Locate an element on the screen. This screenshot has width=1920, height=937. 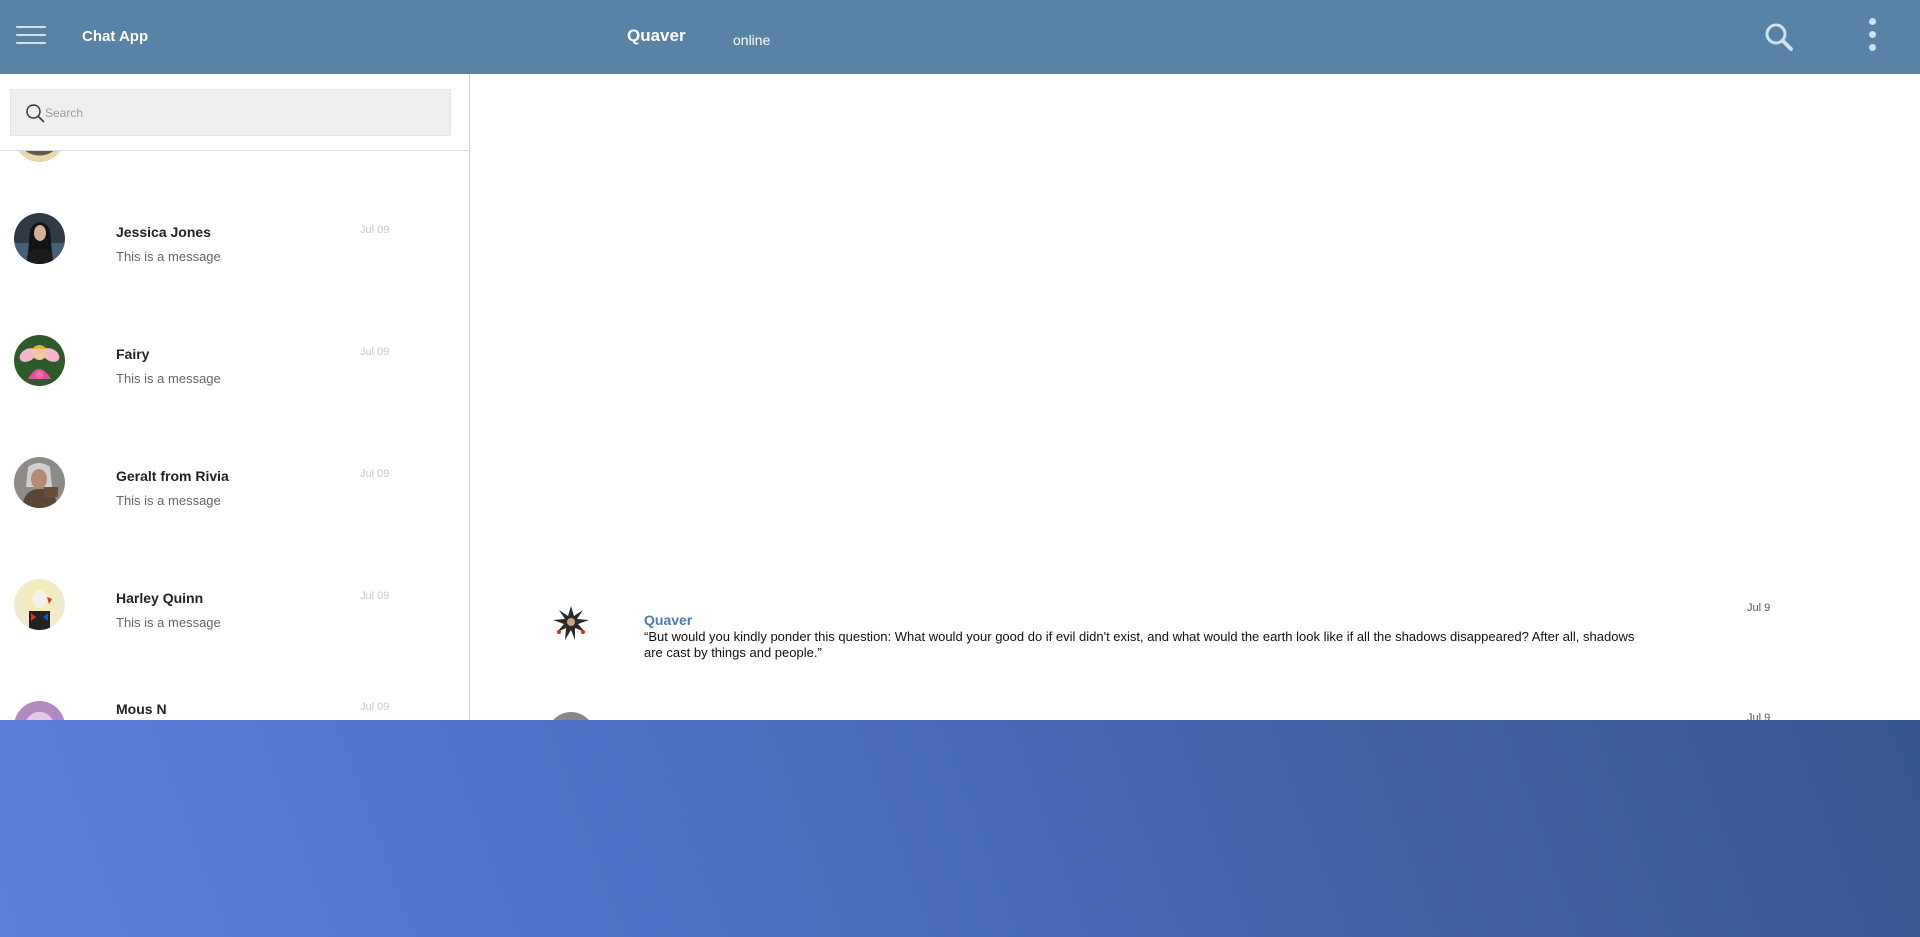
partial-avatar-icon is located at coordinates (39, 156).